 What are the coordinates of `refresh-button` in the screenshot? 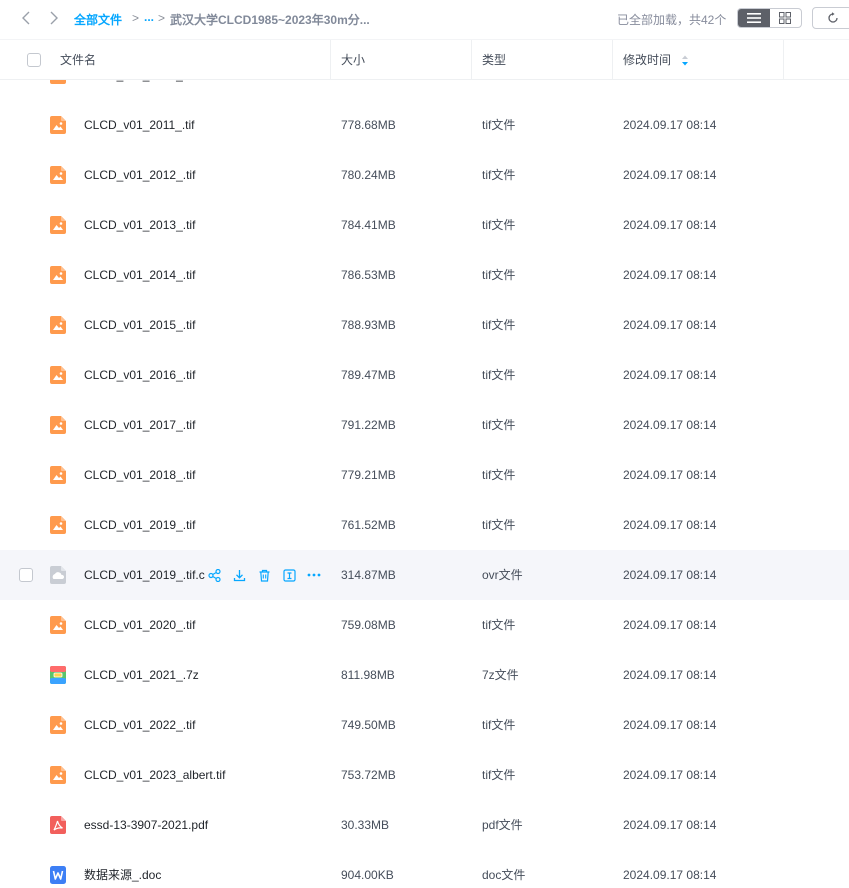 It's located at (830, 18).